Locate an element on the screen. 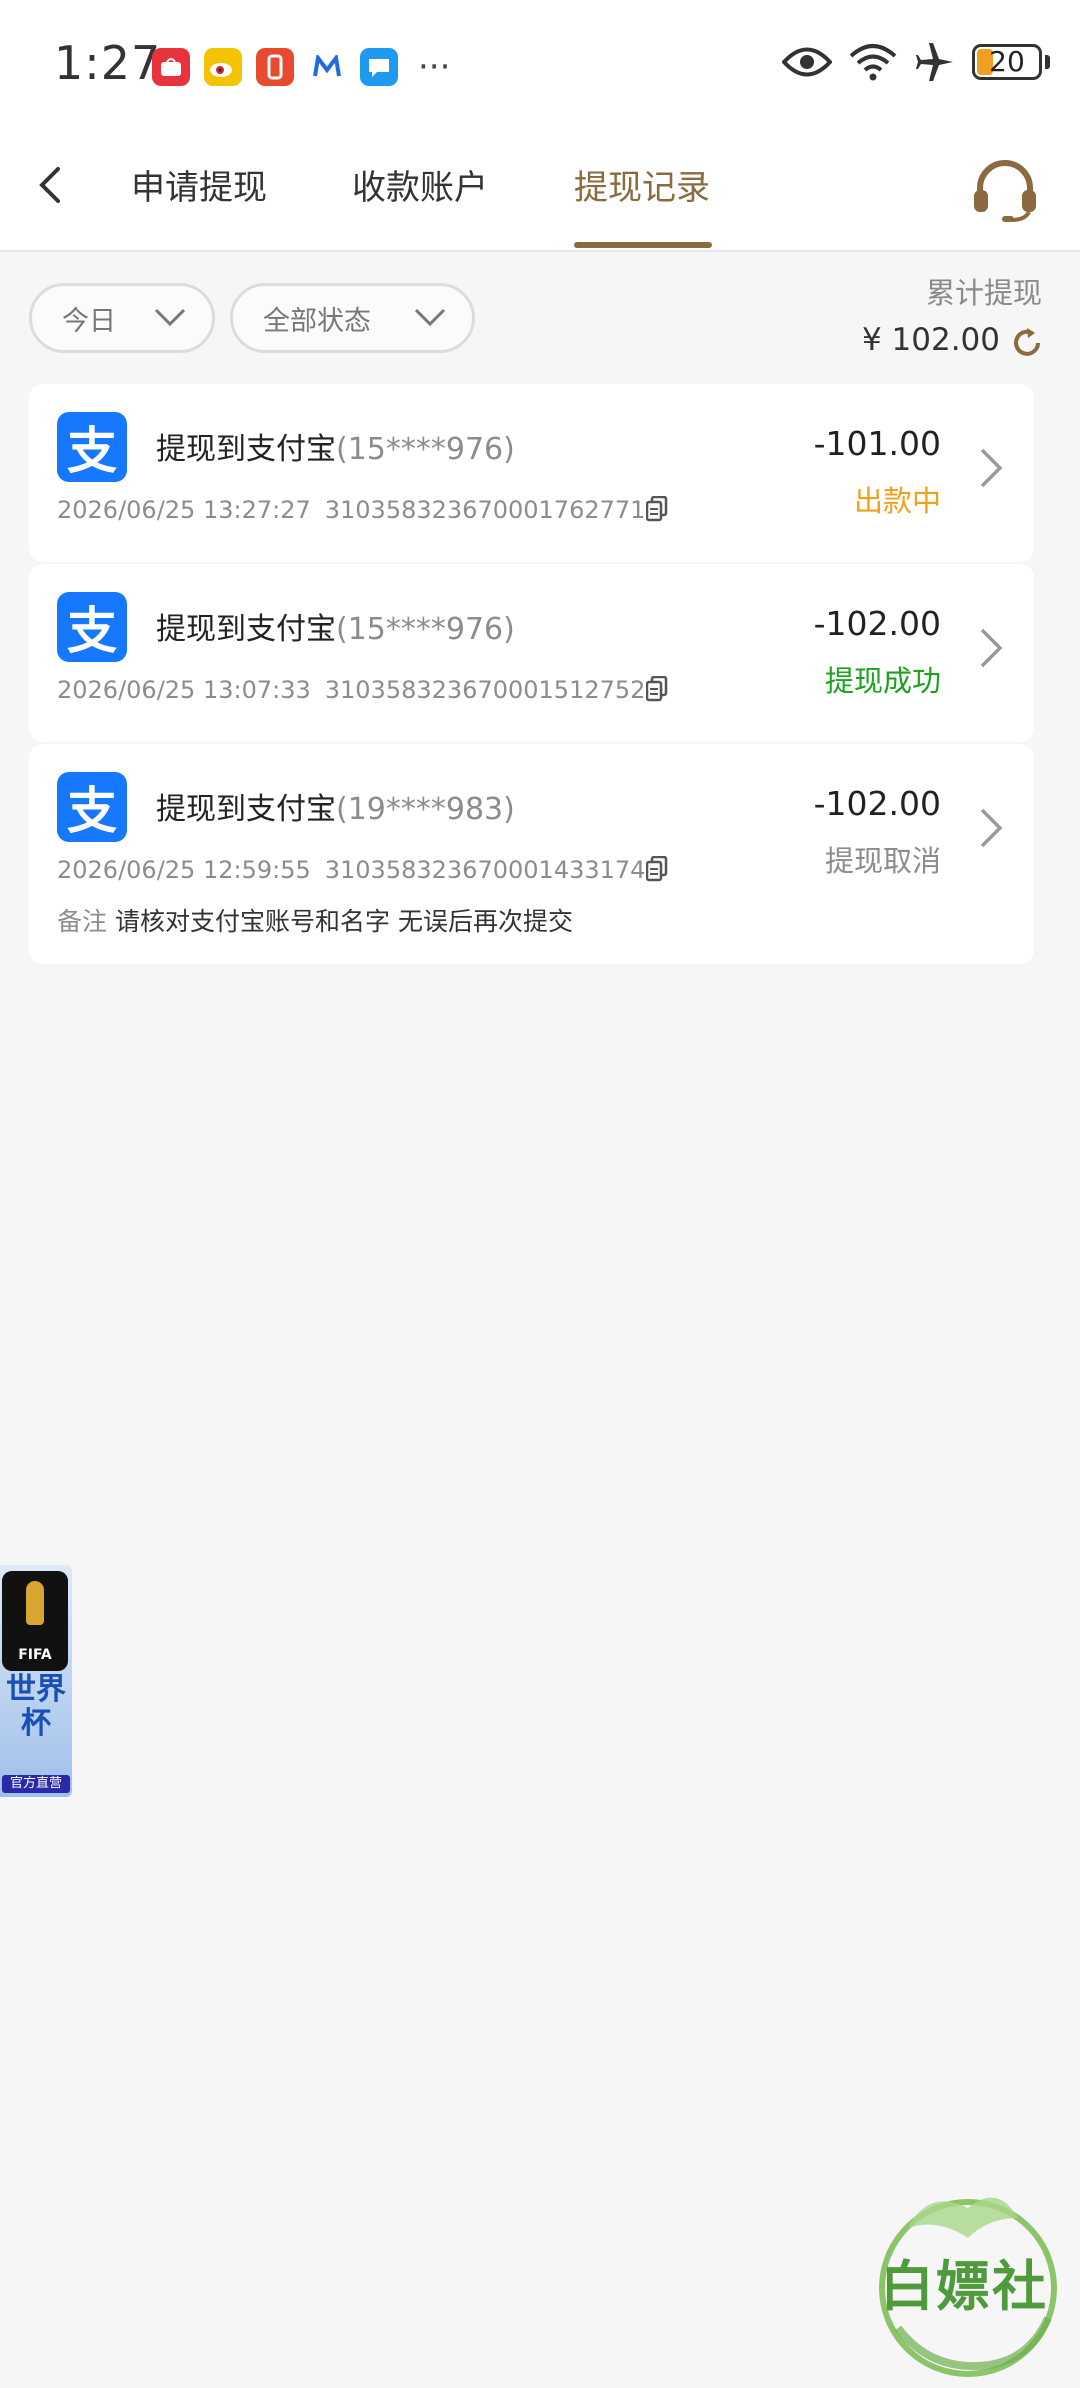 The width and height of the screenshot is (1080, 2388). record-title: 提现到支付宝(19****983) is located at coordinates (335, 809).